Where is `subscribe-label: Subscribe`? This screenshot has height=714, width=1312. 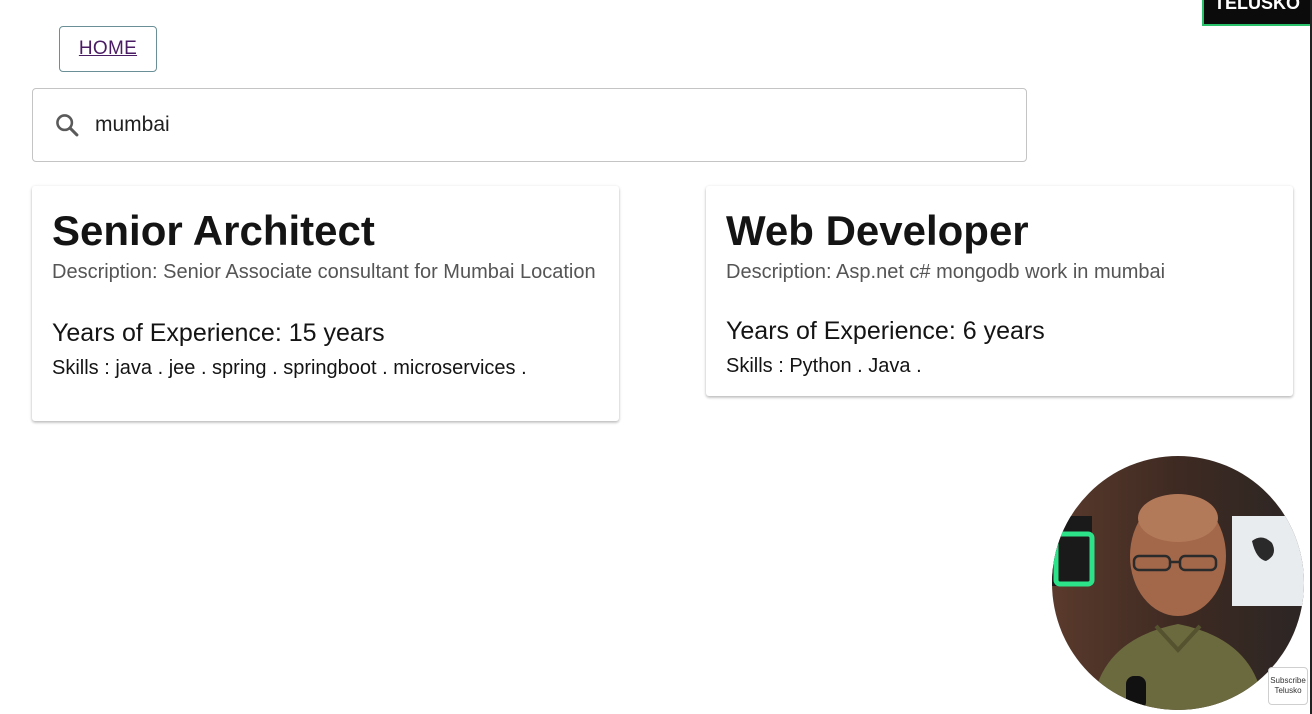 subscribe-label: Subscribe is located at coordinates (1288, 680).